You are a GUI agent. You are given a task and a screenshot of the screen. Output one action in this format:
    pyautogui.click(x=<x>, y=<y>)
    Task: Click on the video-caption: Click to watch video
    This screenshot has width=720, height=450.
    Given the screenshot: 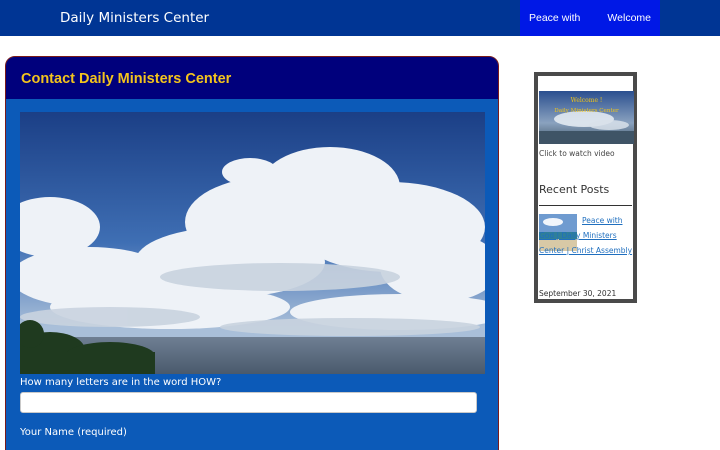 What is the action you would take?
    pyautogui.click(x=577, y=153)
    